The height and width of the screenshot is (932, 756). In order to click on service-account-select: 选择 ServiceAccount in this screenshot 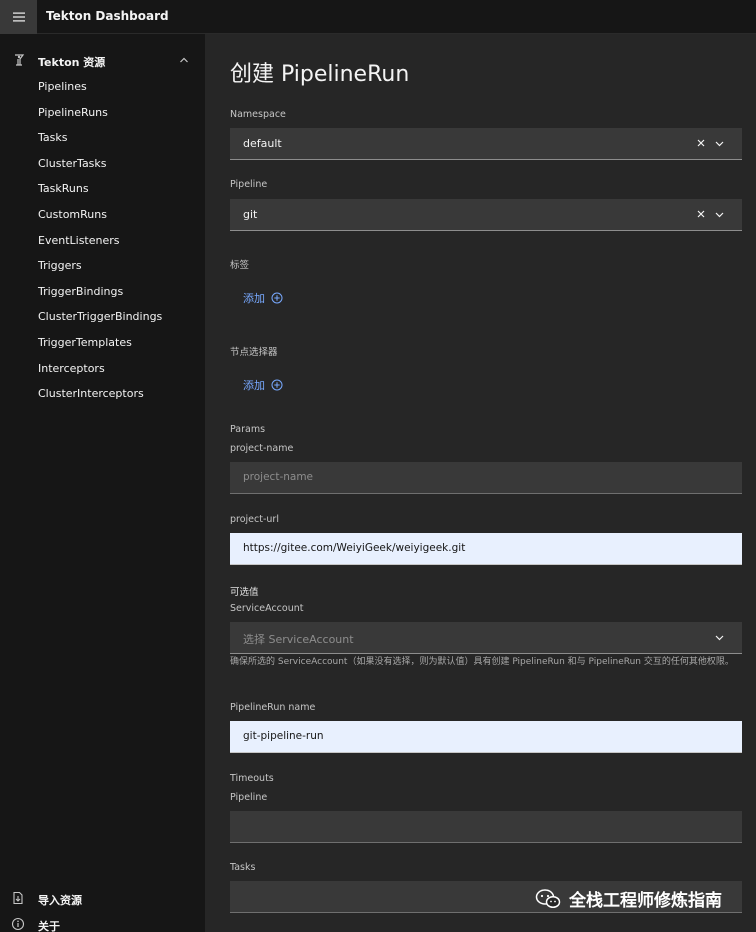, I will do `click(486, 638)`.